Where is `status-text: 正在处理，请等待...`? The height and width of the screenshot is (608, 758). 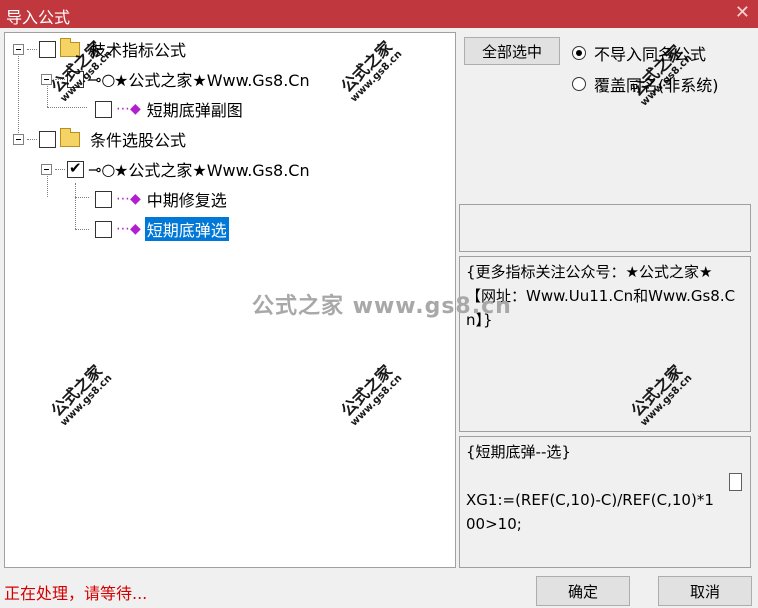
status-text: 正在处理，请等待... is located at coordinates (76, 593).